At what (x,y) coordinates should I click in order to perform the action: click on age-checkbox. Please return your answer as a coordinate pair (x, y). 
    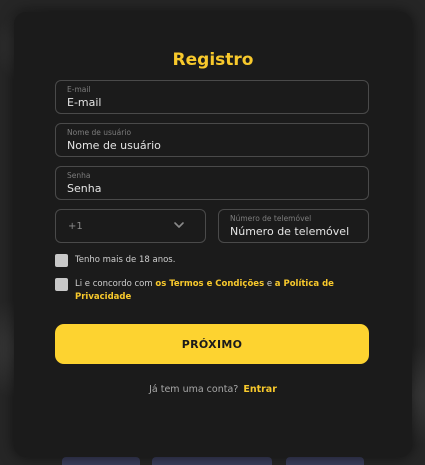
    Looking at the image, I should click on (61, 260).